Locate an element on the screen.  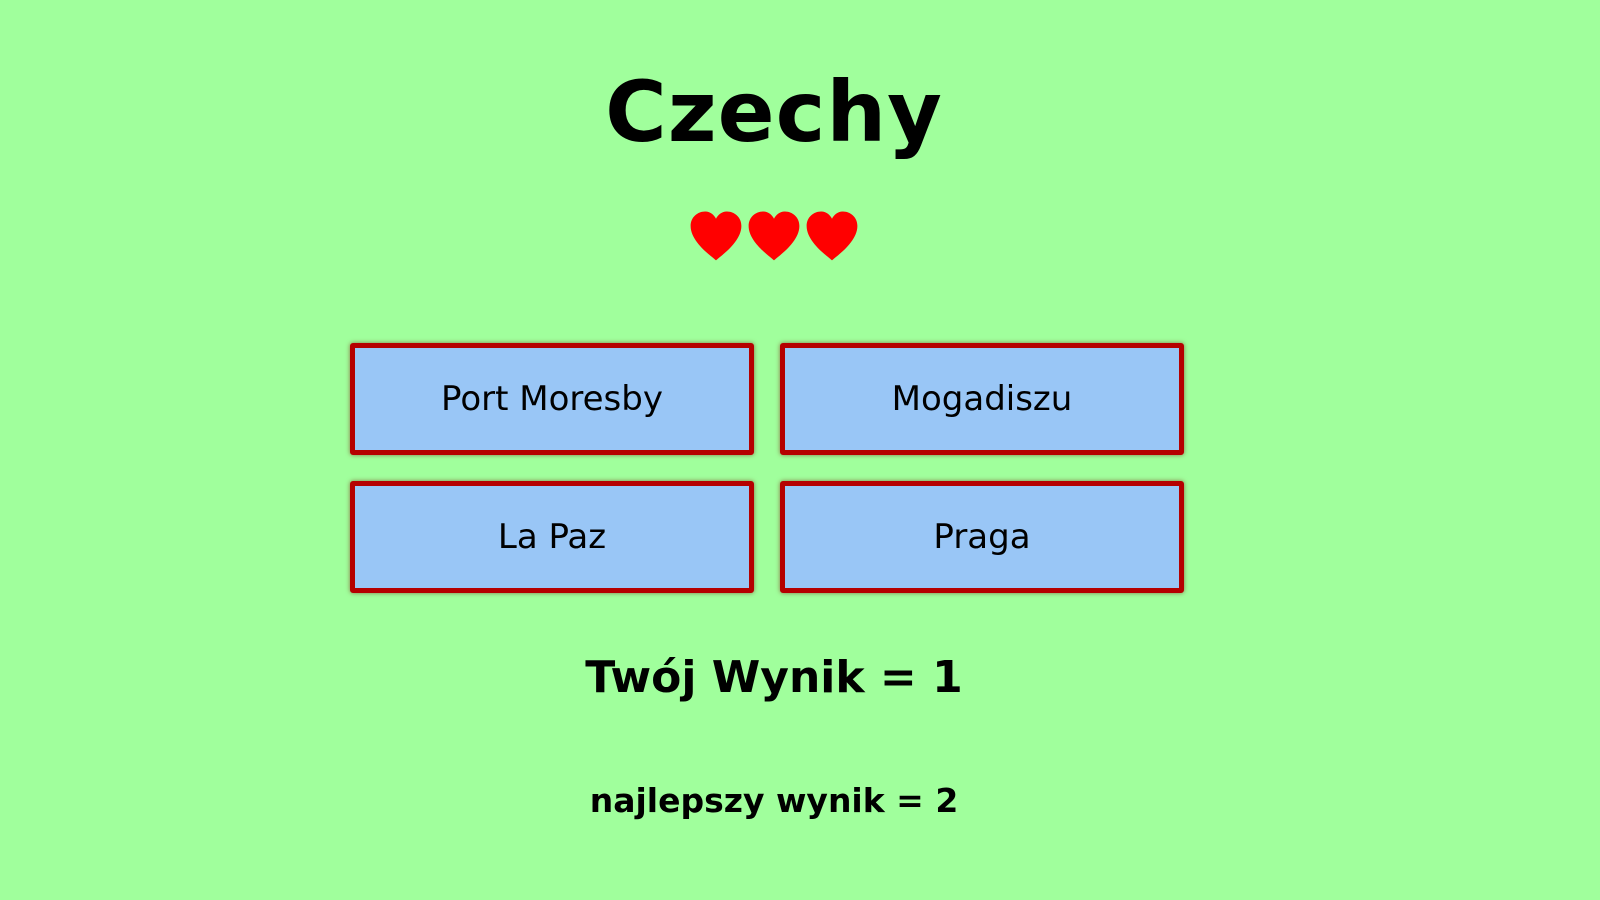
answer-grid: Port Moresby Mogadiszu La Paz Praga is located at coordinates (767, 468).